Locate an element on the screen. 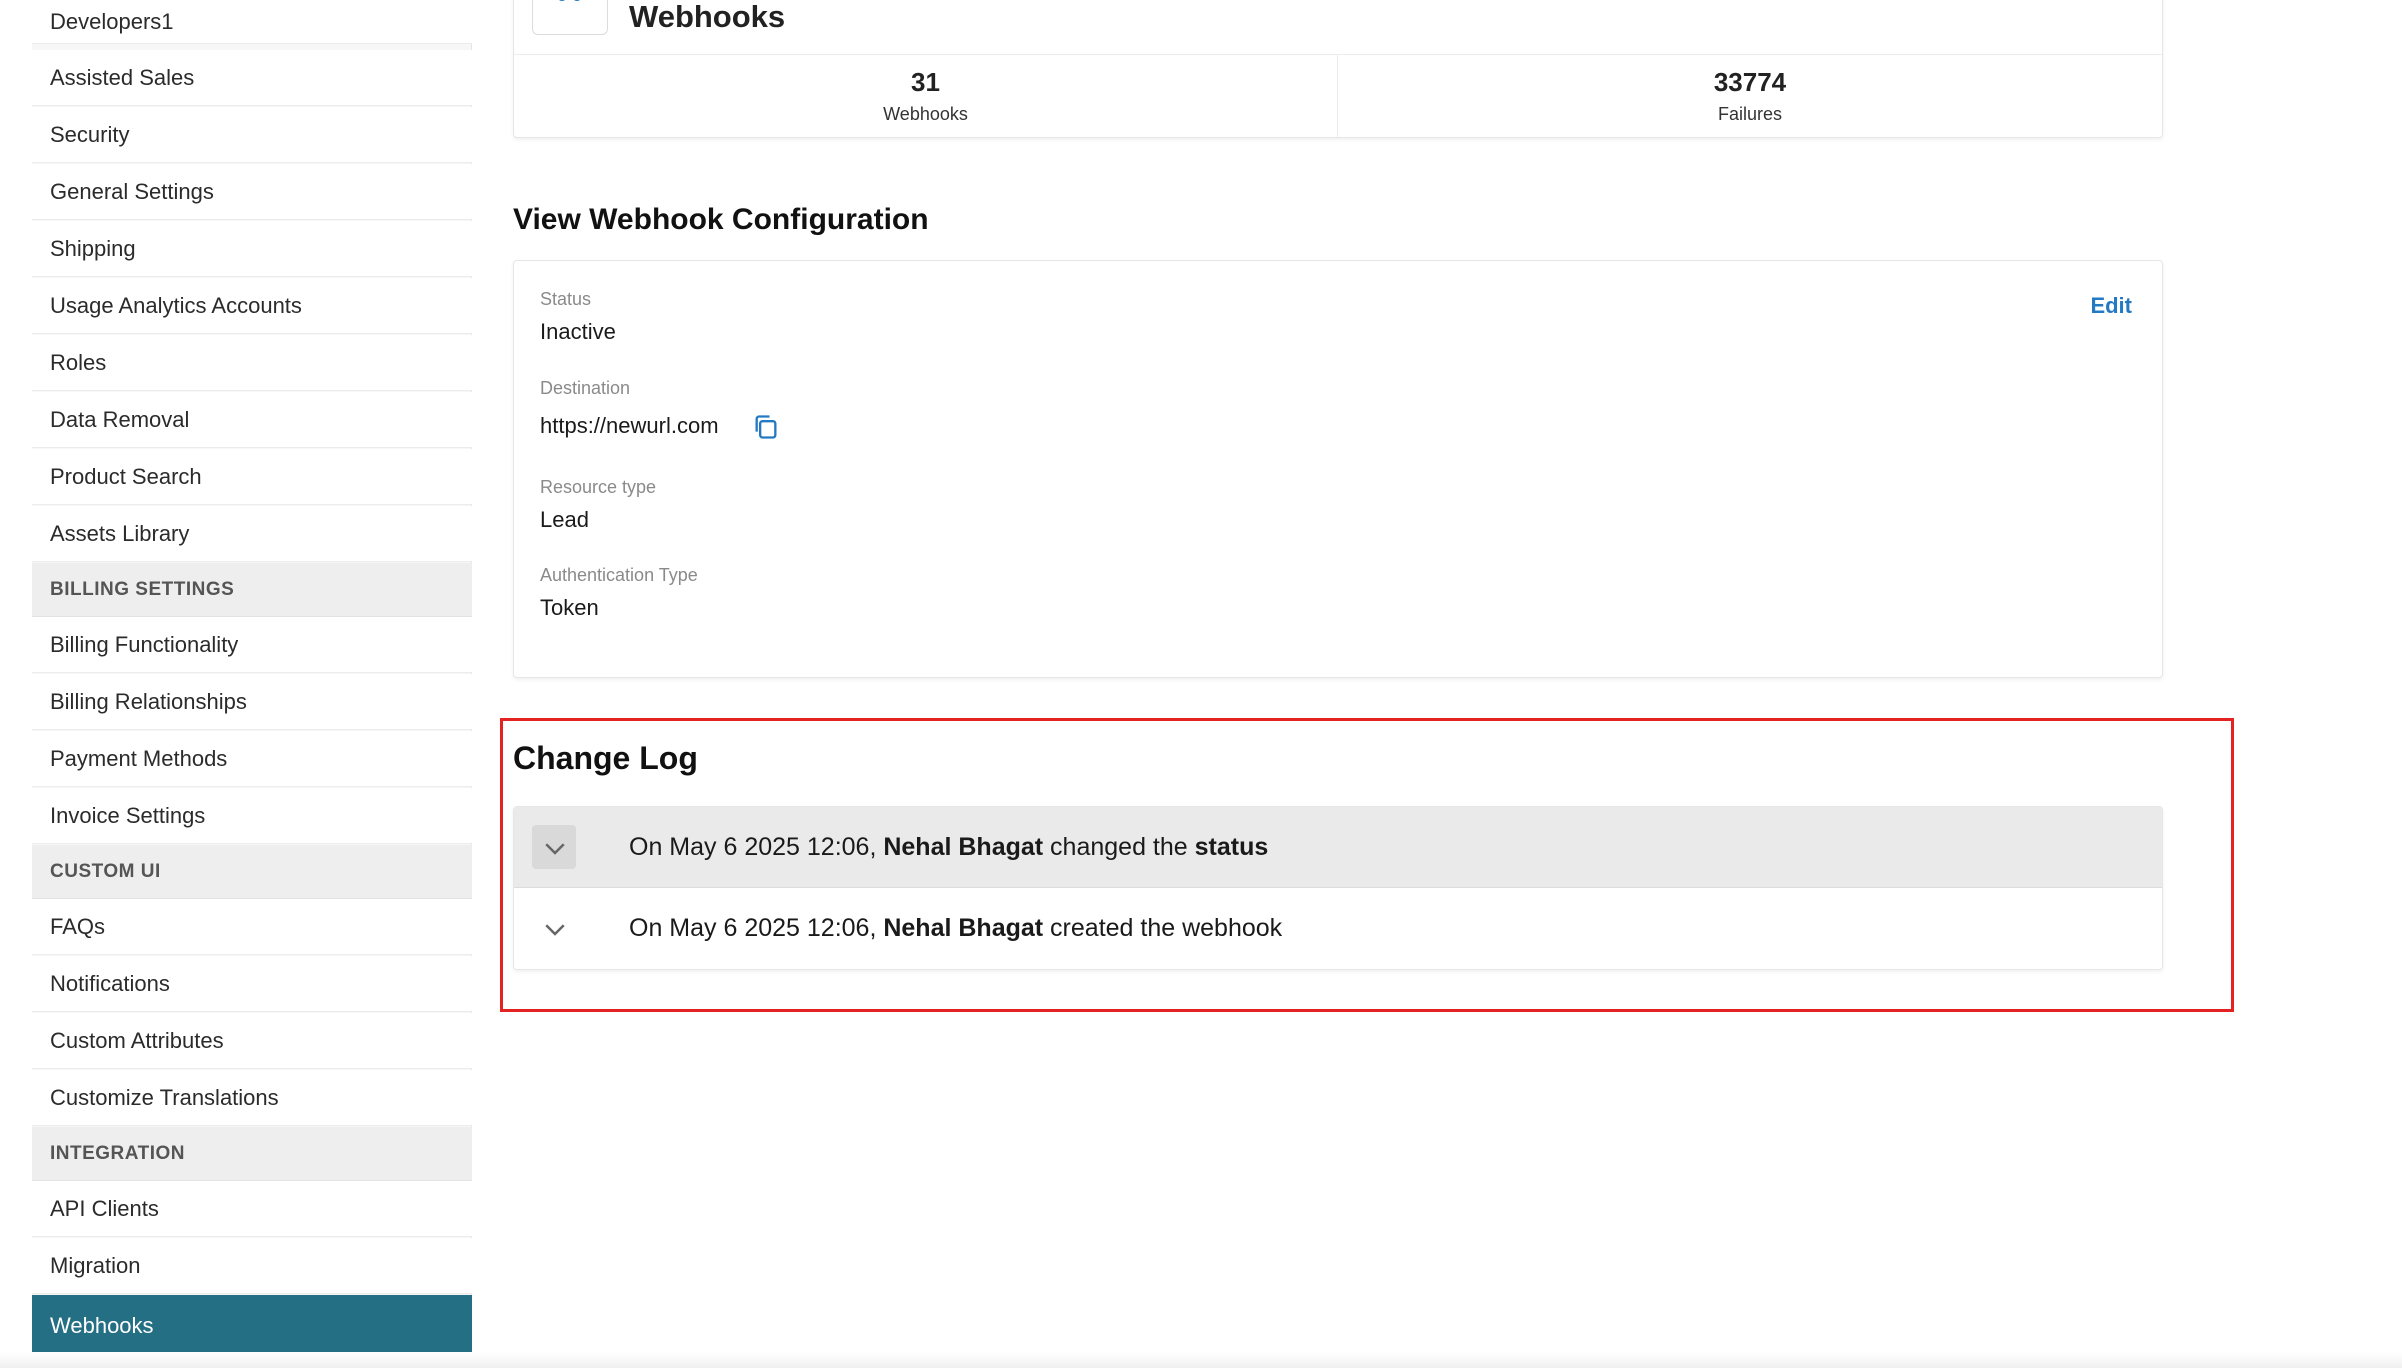 The height and width of the screenshot is (1368, 2402). auth-type-label: Authentication Type is located at coordinates (619, 575).